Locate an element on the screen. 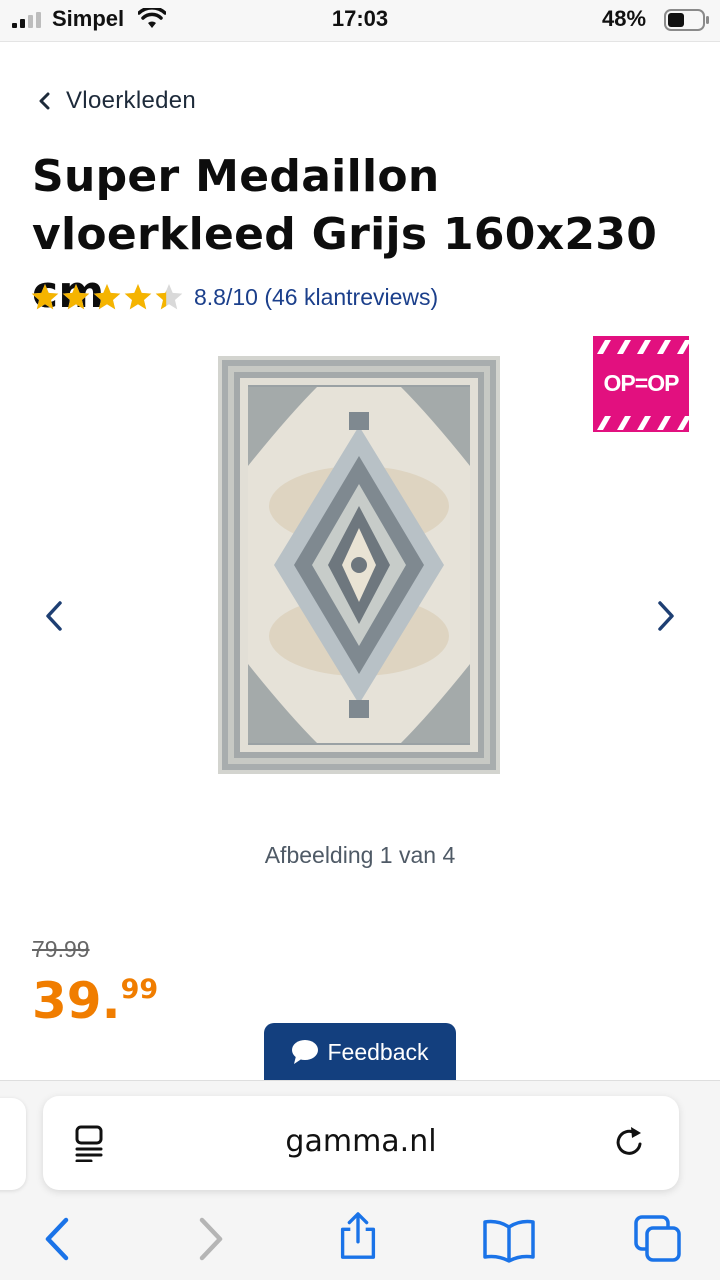  current-price: 39.99 is located at coordinates (95, 1001).